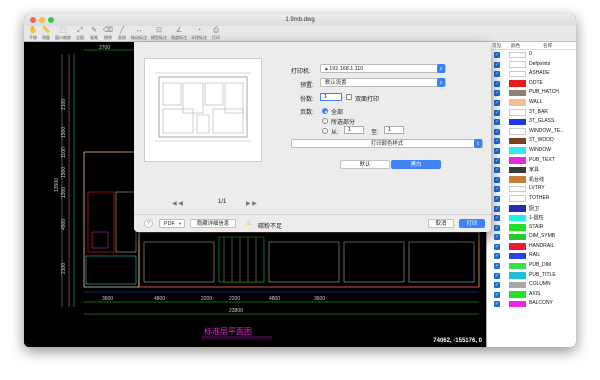 The image size is (600, 380). I want to click on layer-row: ✓ WALL, so click(531, 103).